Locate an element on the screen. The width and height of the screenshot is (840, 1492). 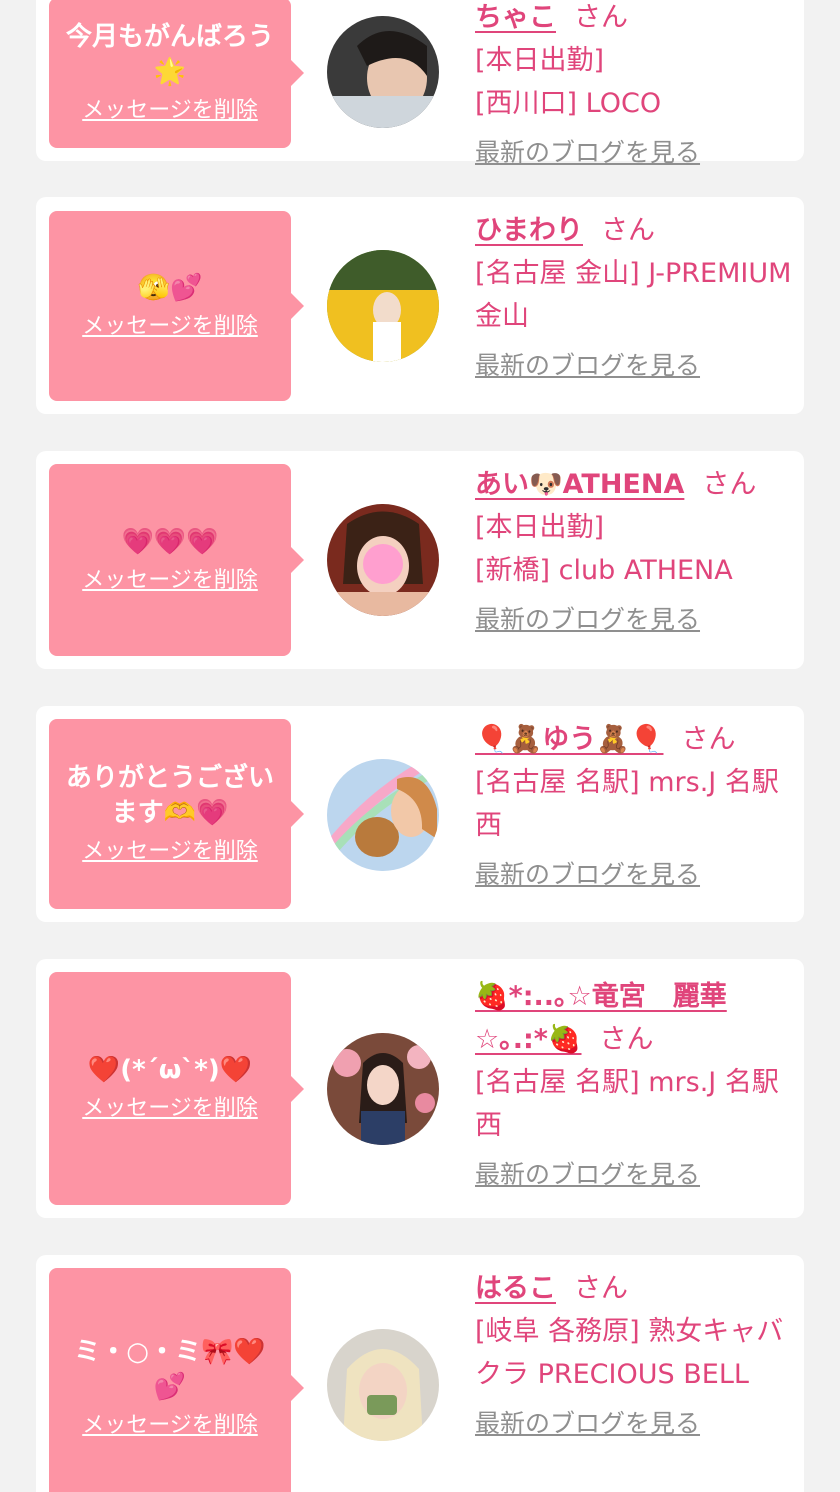
message-text: 🫣💕 is located at coordinates (170, 287).